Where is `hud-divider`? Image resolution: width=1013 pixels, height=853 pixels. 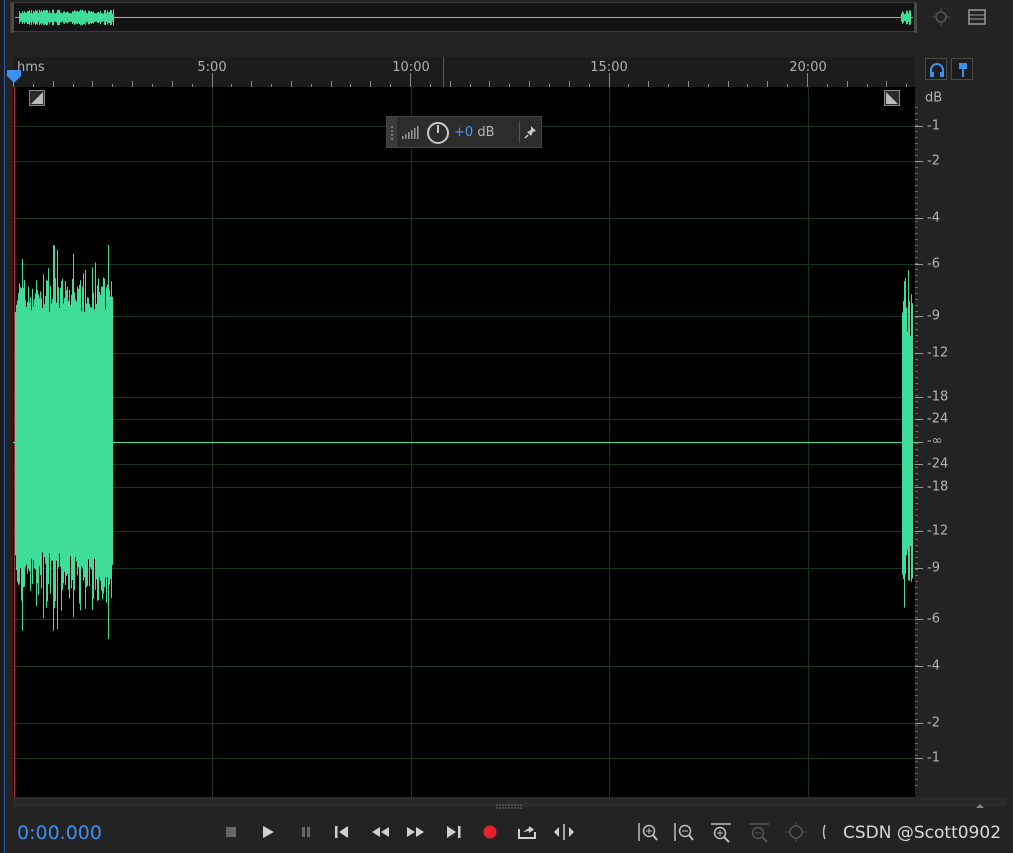 hud-divider is located at coordinates (519, 132).